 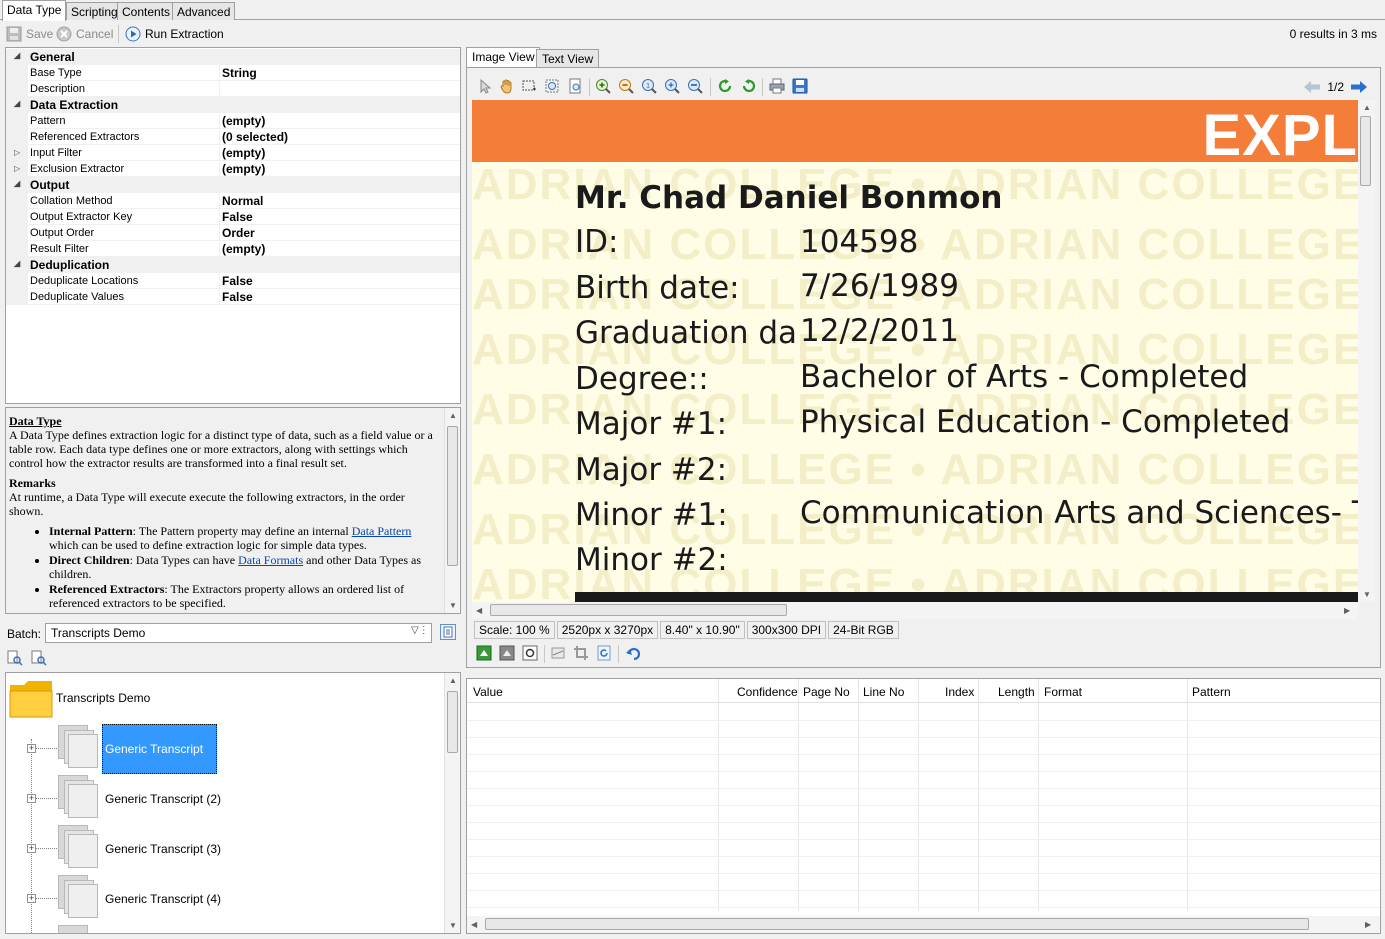 I want to click on property-value: String, so click(x=239, y=73).